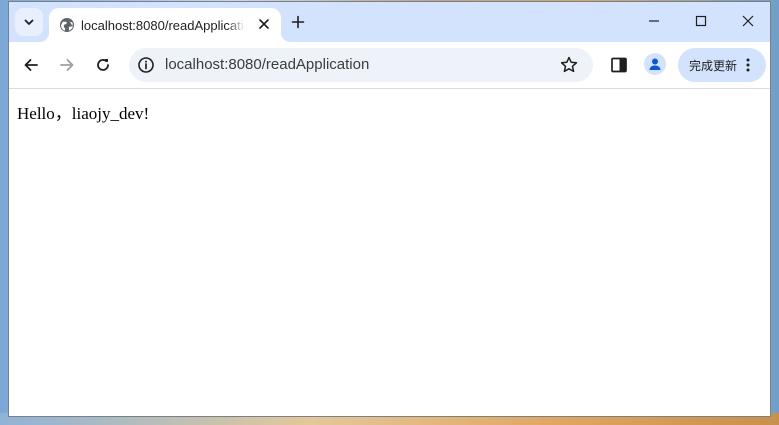  I want to click on new-tab-button, so click(298, 22).